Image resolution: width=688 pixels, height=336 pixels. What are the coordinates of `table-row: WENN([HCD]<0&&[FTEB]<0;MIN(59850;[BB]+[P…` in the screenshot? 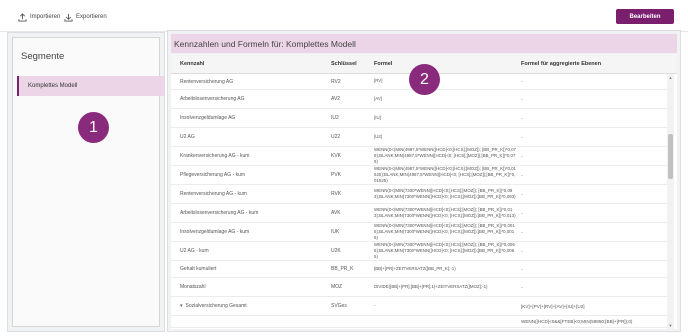 It's located at (419, 322).